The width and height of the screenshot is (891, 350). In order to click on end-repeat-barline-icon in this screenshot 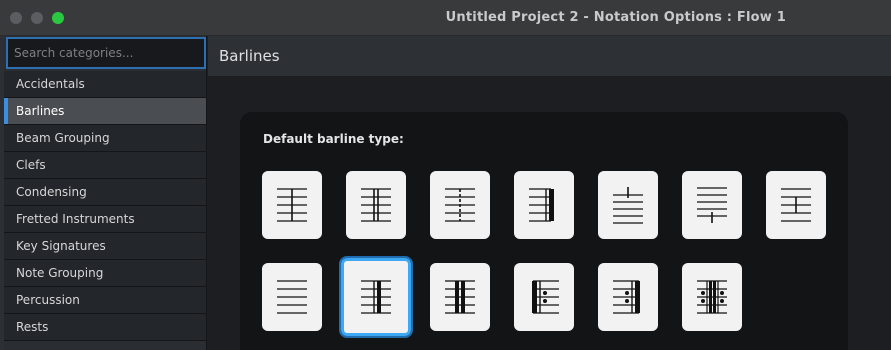, I will do `click(626, 297)`.